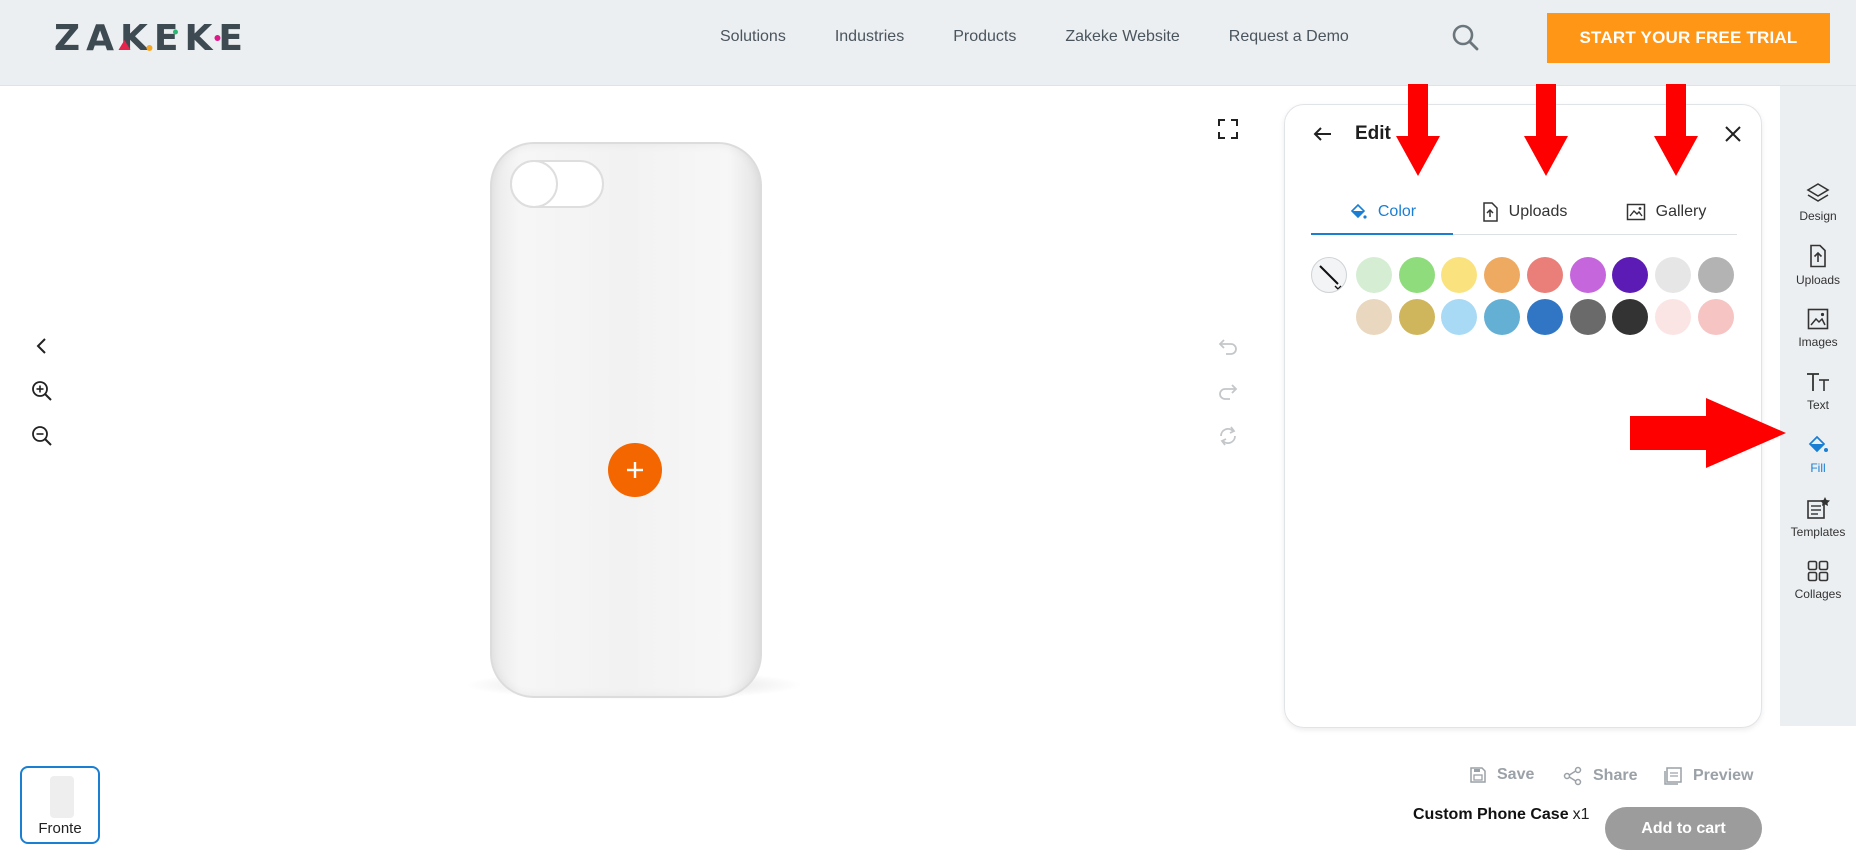  Describe the element at coordinates (1818, 593) in the screenshot. I see `sidebar-label-collages: Collages` at that location.